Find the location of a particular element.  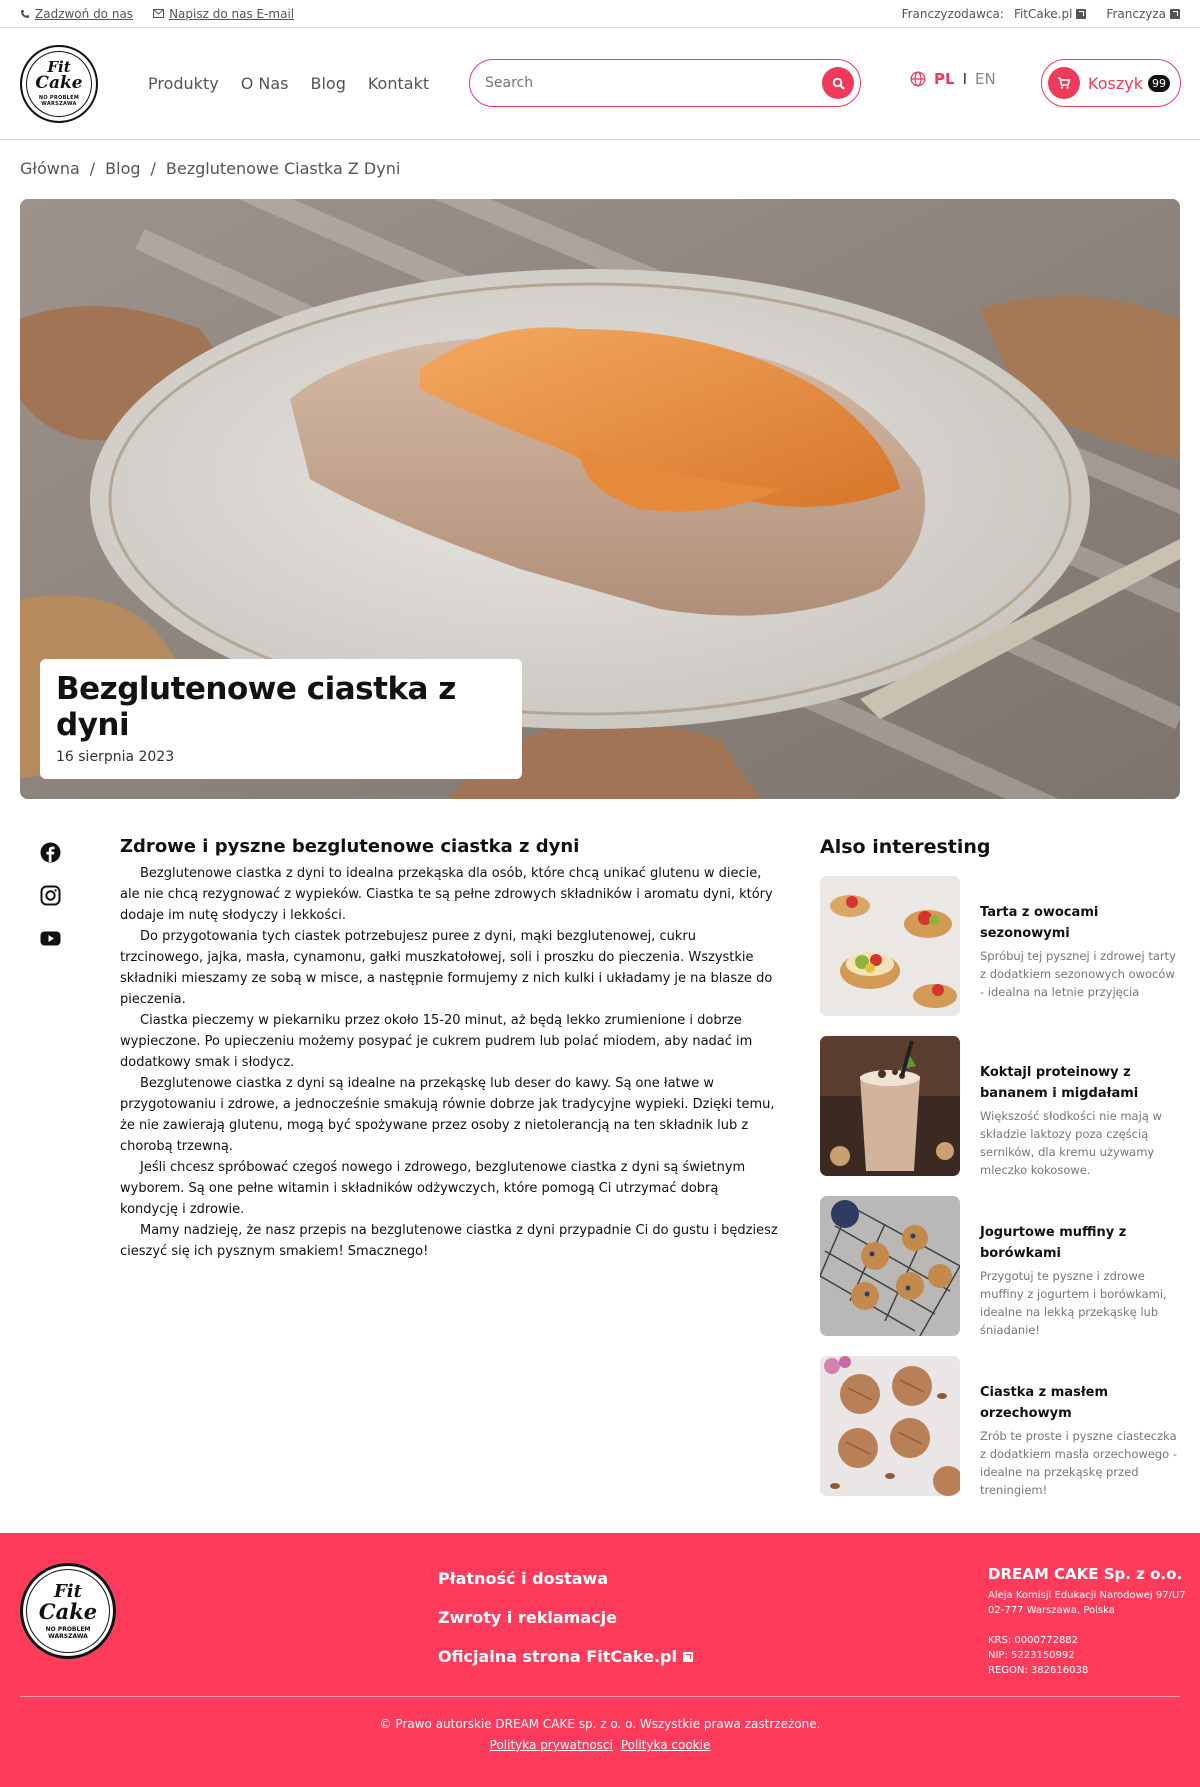

logo-subtext-1: NO PROBLEM is located at coordinates (68, 1629).